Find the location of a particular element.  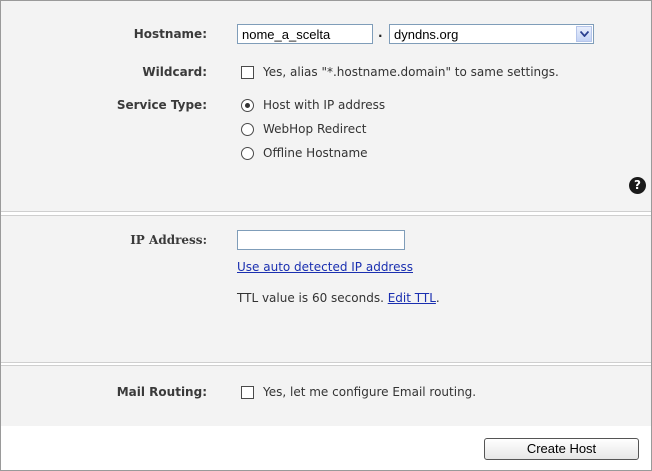

hostname-input: nome_a_scelta is located at coordinates (305, 34).